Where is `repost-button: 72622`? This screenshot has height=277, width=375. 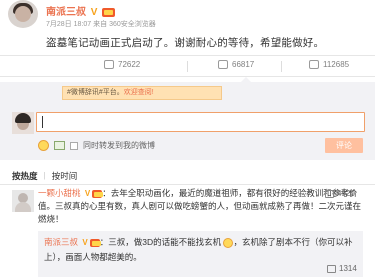
repost-button: 72622 is located at coordinates (122, 64).